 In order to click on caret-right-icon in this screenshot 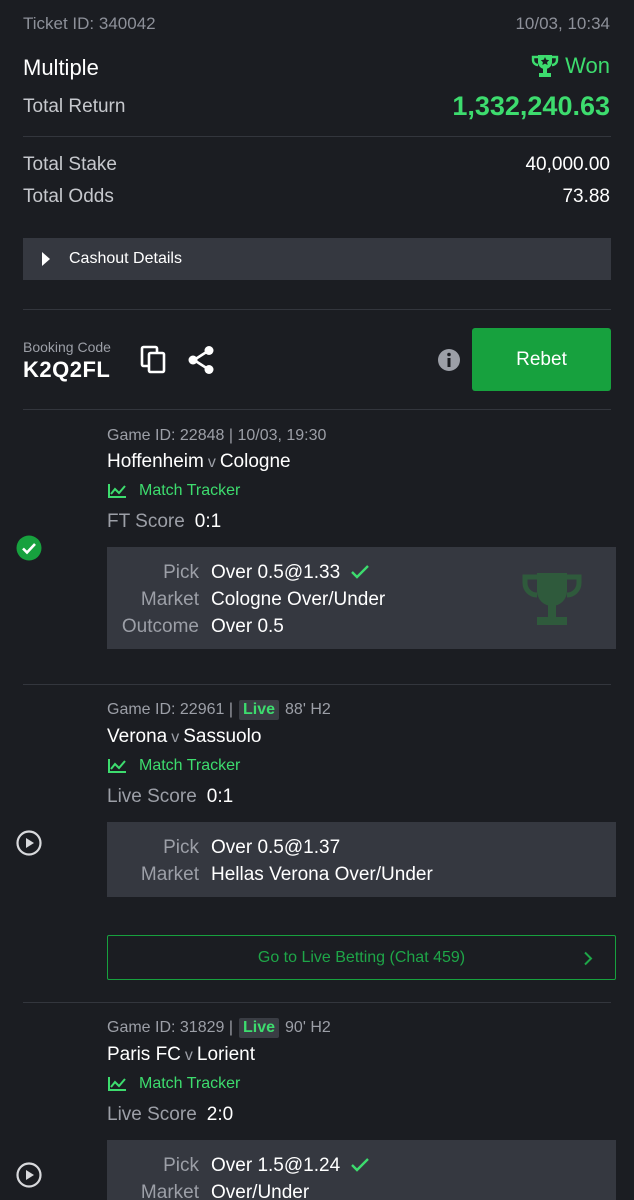, I will do `click(46, 259)`.